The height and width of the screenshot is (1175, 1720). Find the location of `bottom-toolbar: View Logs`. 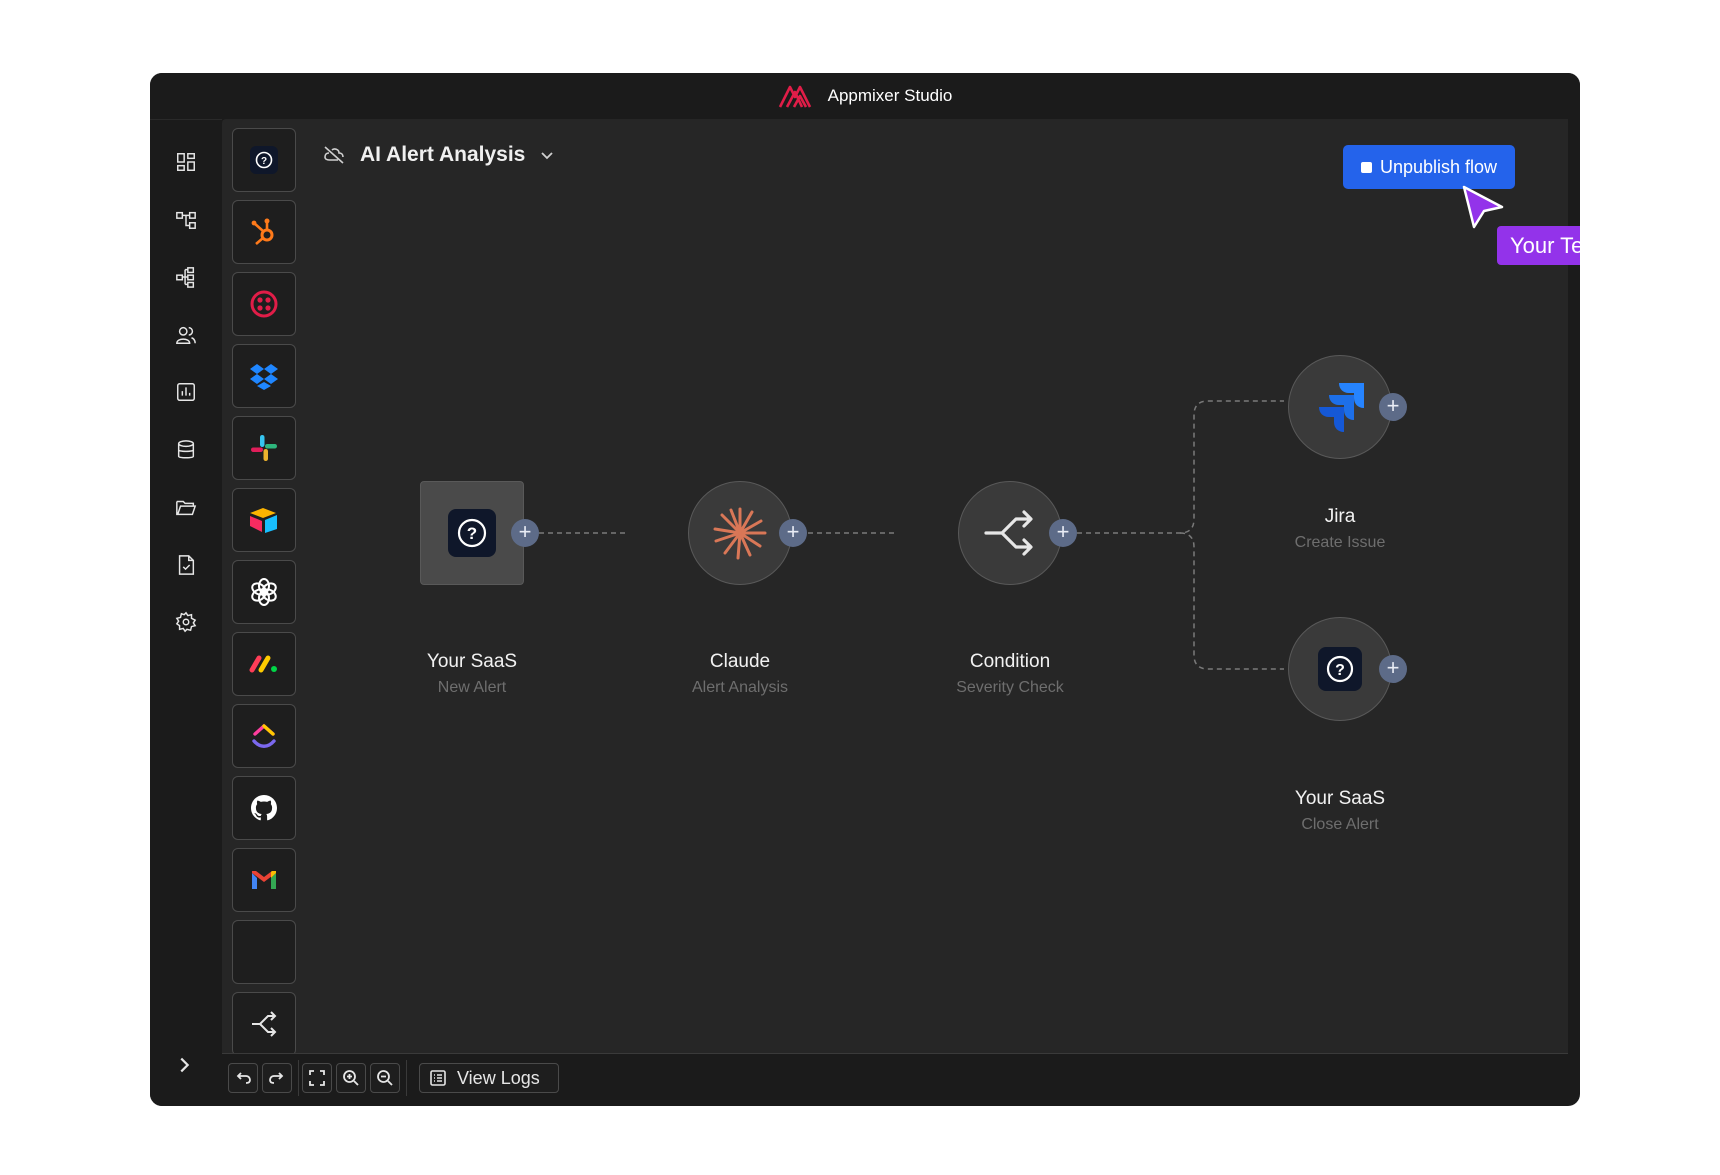

bottom-toolbar: View Logs is located at coordinates (895, 1076).